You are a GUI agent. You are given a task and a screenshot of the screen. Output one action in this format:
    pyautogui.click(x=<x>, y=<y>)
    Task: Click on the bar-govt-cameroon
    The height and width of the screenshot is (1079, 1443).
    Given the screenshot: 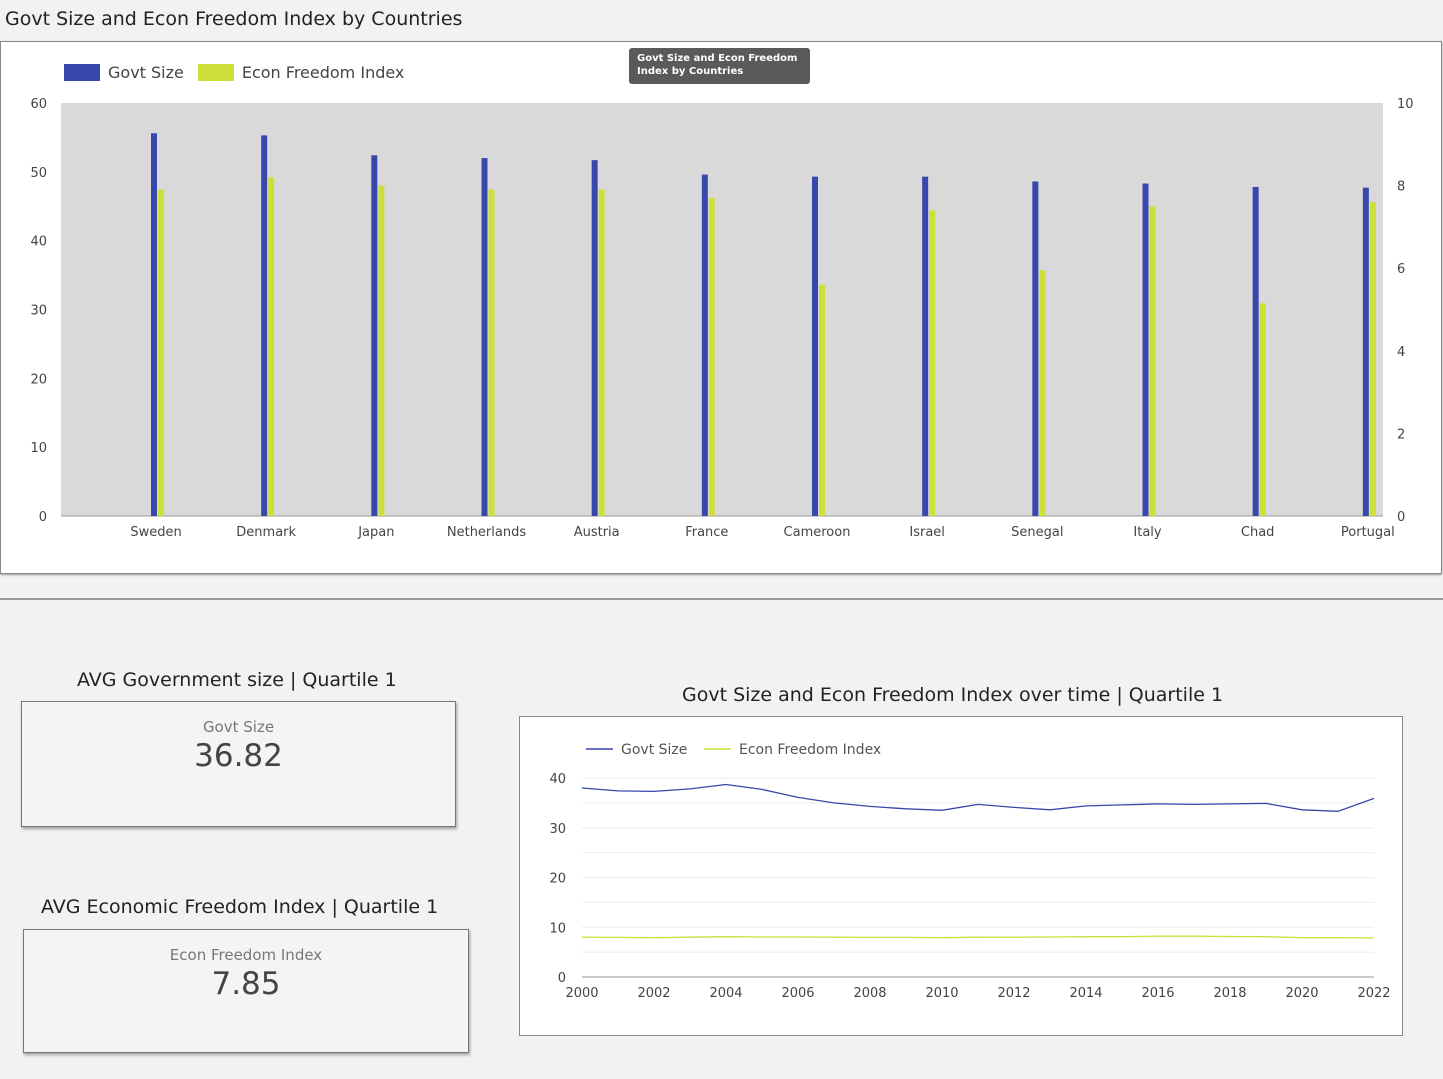 What is the action you would take?
    pyautogui.click(x=815, y=346)
    